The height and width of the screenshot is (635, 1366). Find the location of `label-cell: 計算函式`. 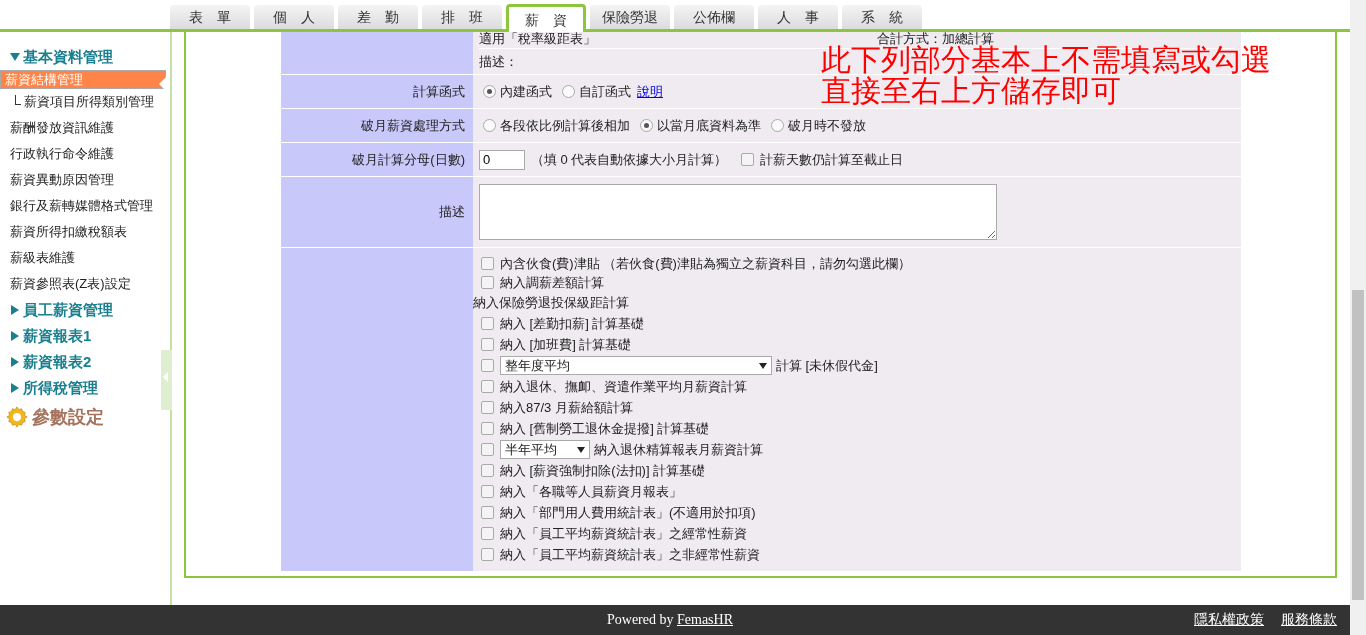

label-cell: 計算函式 is located at coordinates (377, 91).